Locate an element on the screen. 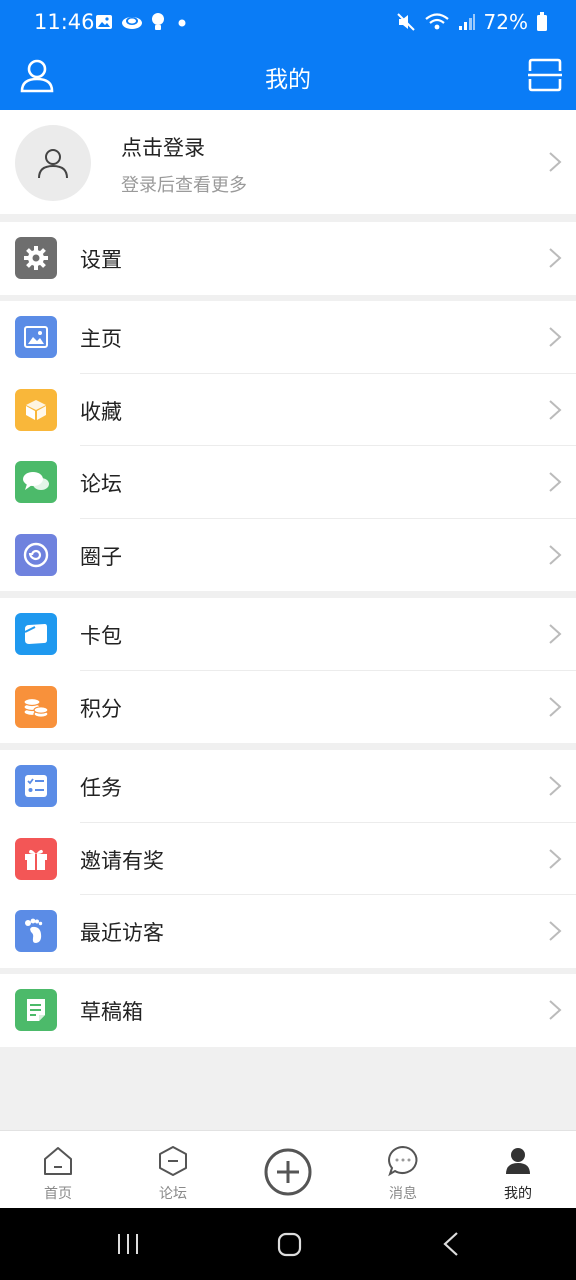 The image size is (576, 1280). gallery-icon is located at coordinates (104, 22).